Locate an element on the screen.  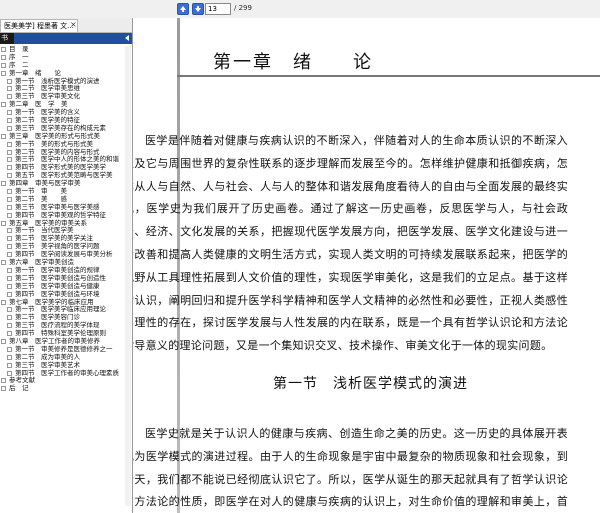
bookmark-item-label: 第一节 审美修养是医德修养之一 is located at coordinates (64, 348).